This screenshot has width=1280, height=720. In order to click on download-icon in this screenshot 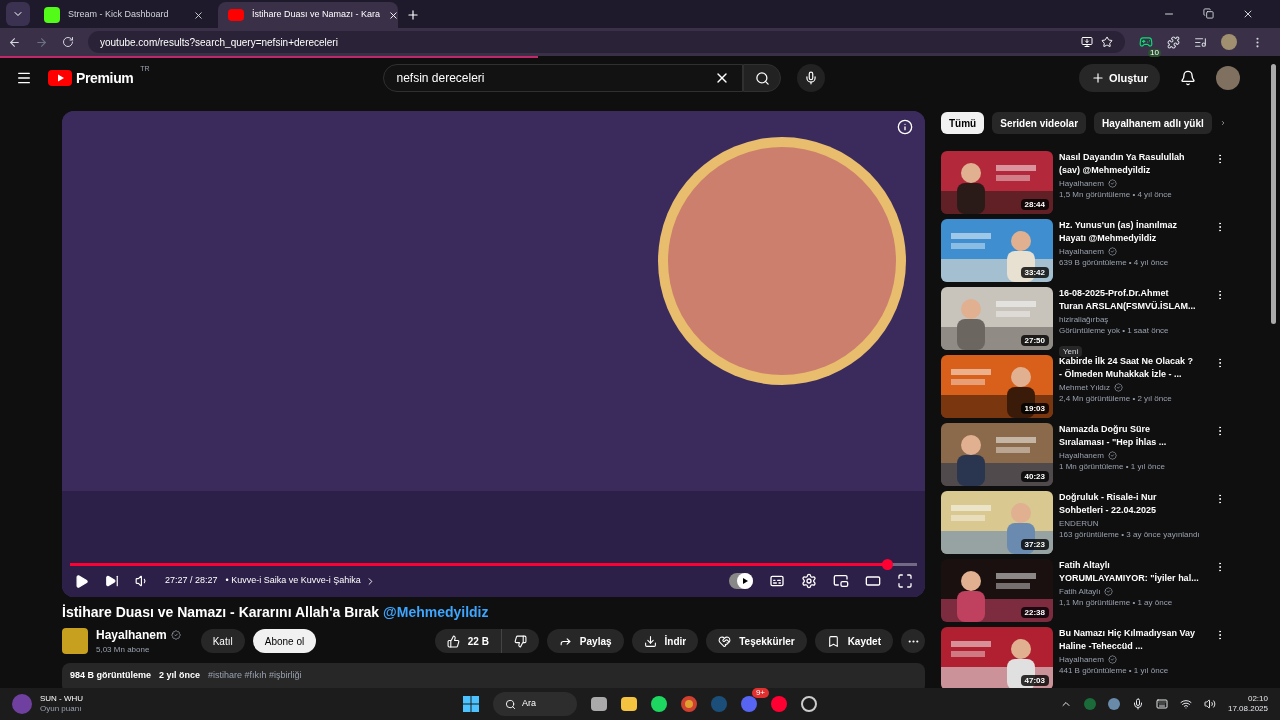, I will do `click(650, 641)`.